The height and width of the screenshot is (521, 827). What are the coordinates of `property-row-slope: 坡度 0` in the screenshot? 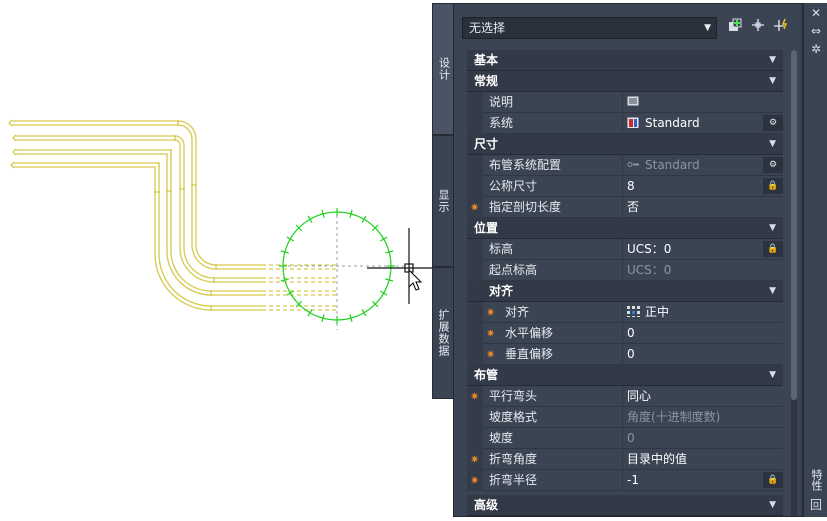 It's located at (625, 438).